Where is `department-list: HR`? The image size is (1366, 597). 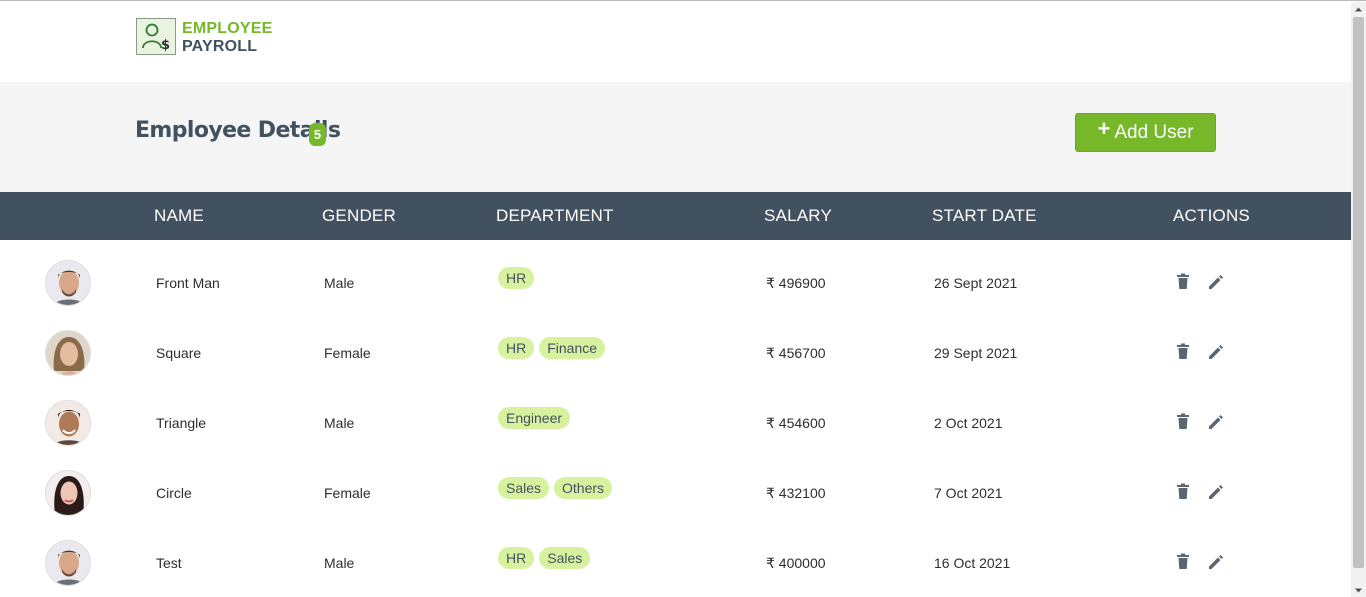
department-list: HR is located at coordinates (516, 278).